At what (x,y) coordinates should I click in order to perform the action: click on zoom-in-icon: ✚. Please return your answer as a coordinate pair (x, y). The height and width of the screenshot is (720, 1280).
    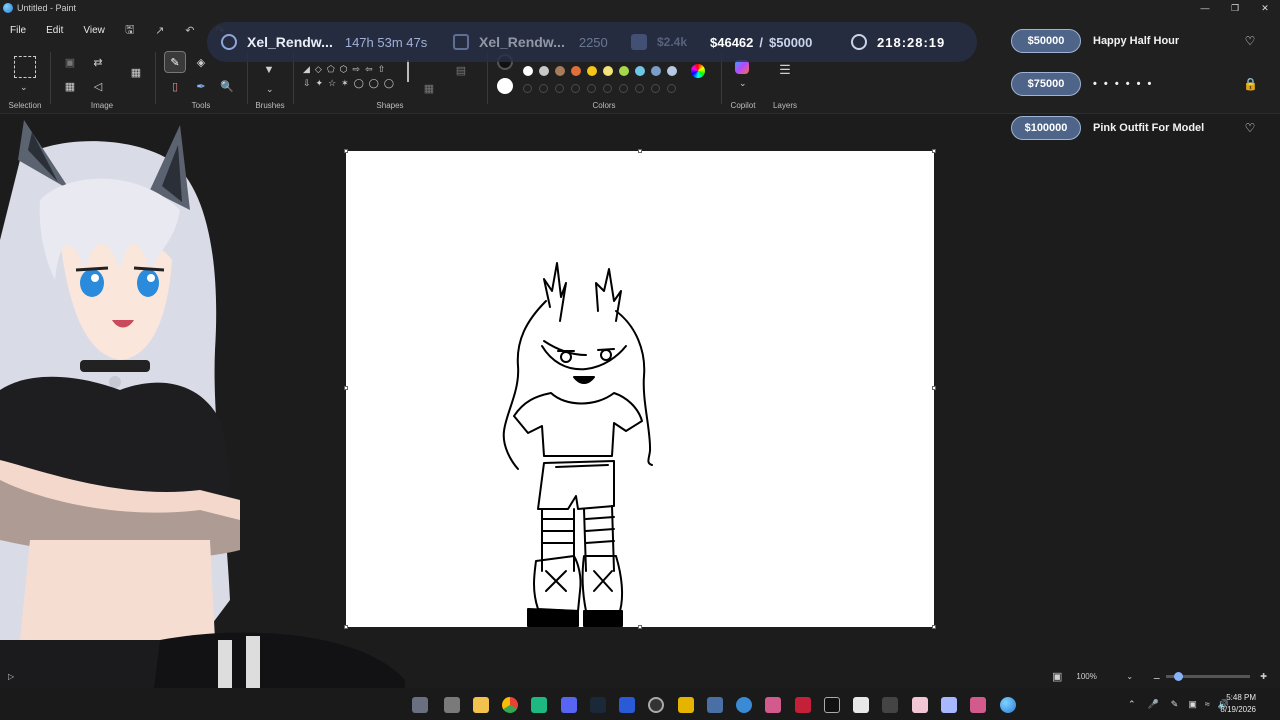
    Looking at the image, I should click on (1263, 676).